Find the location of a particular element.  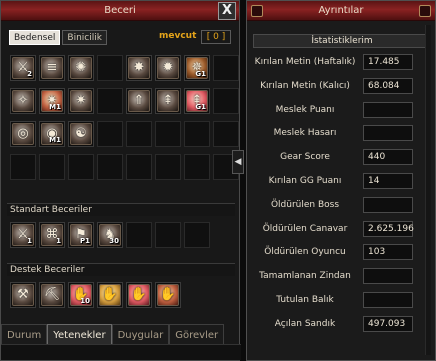

skill-slot: ✷ M1 is located at coordinates (52, 101).